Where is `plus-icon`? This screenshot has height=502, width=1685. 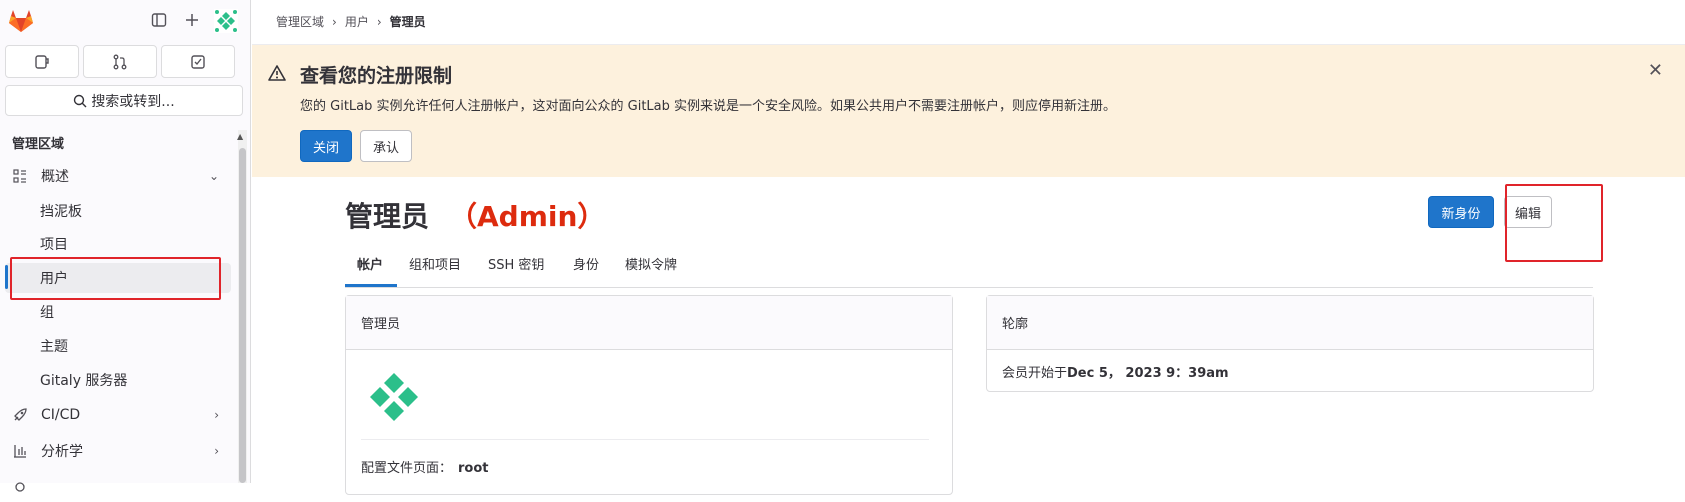 plus-icon is located at coordinates (192, 20).